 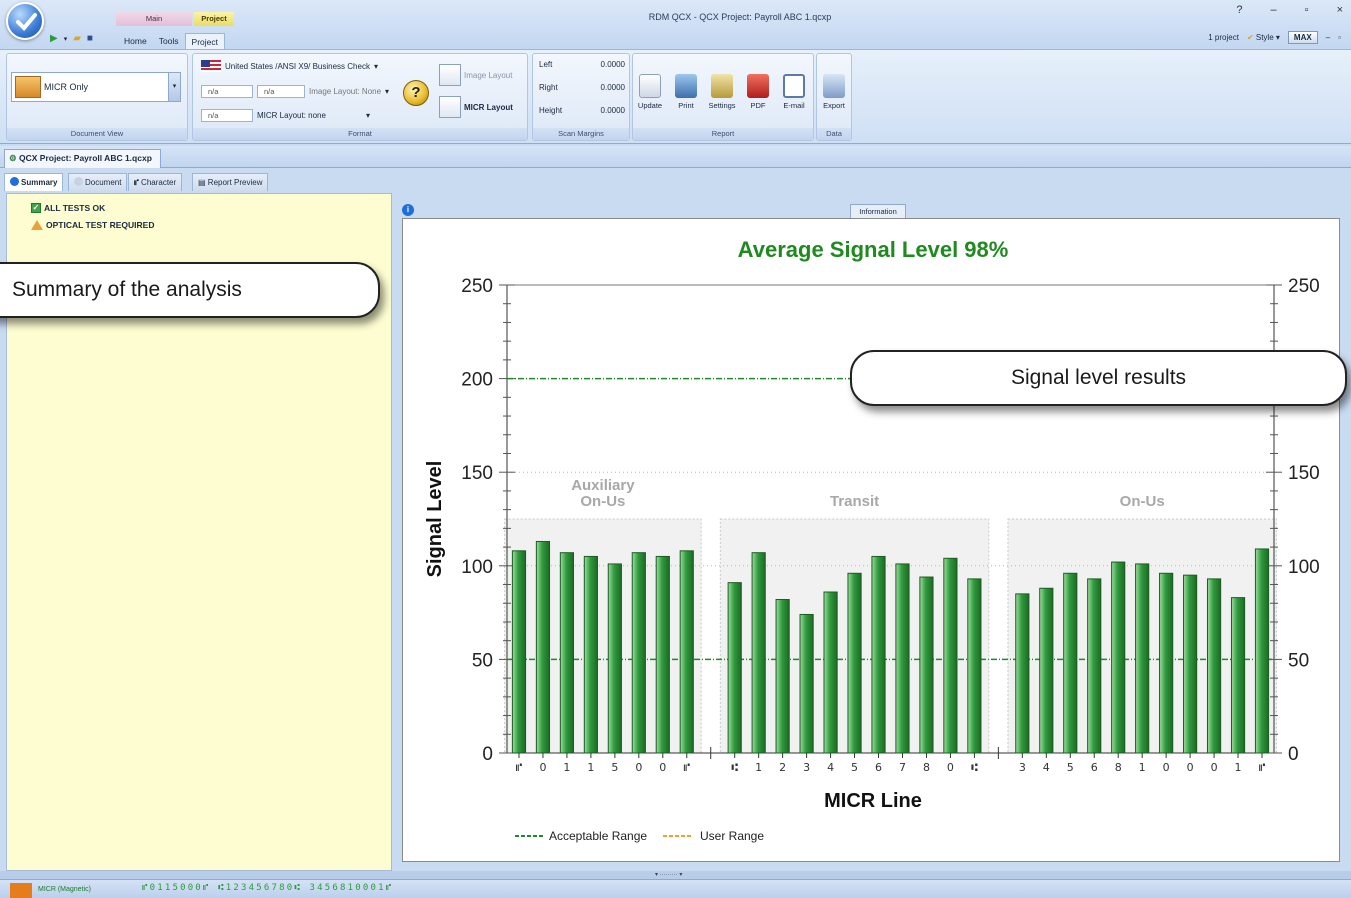 I want to click on max-button: MAX, so click(x=1302, y=37).